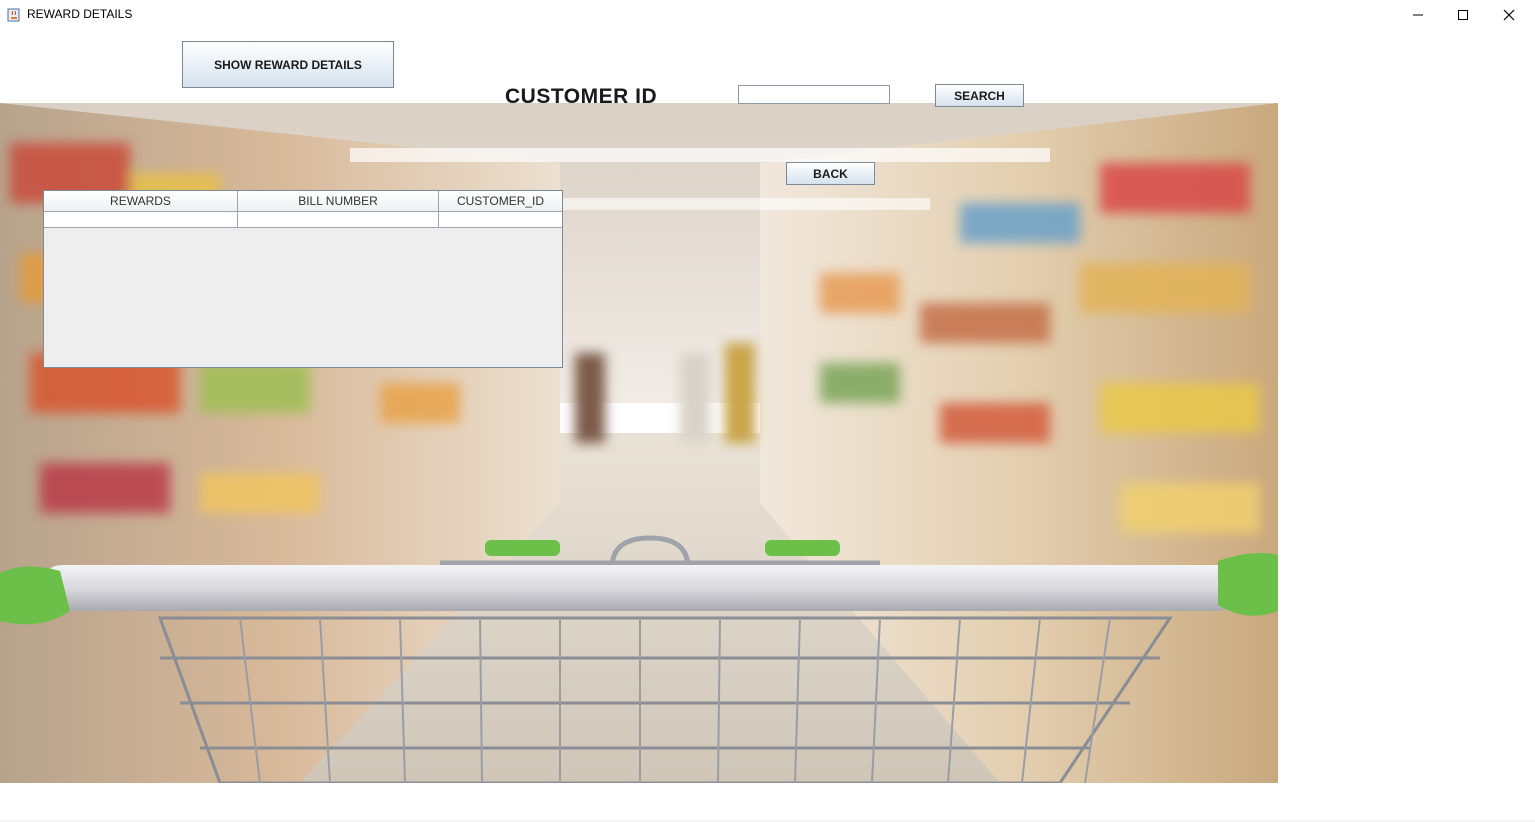  I want to click on minimize-icon, so click(1418, 14).